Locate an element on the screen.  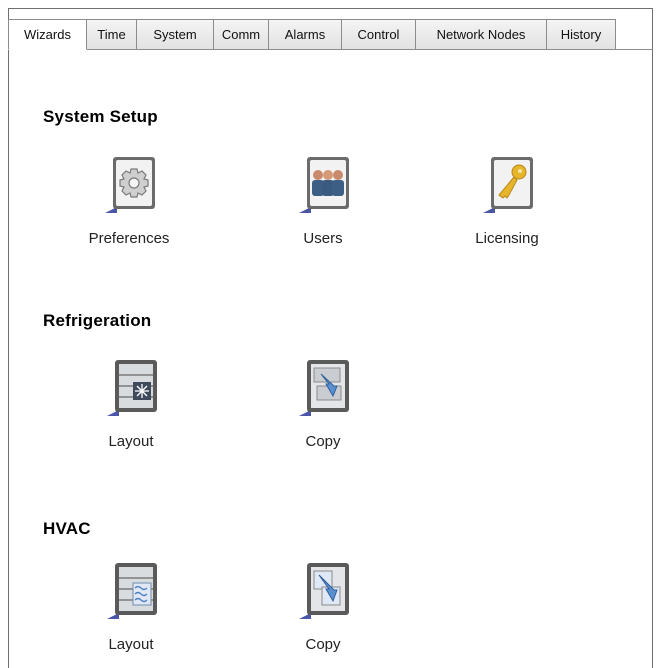
wizard-hvac-copy: Copy is located at coordinates (323, 606).